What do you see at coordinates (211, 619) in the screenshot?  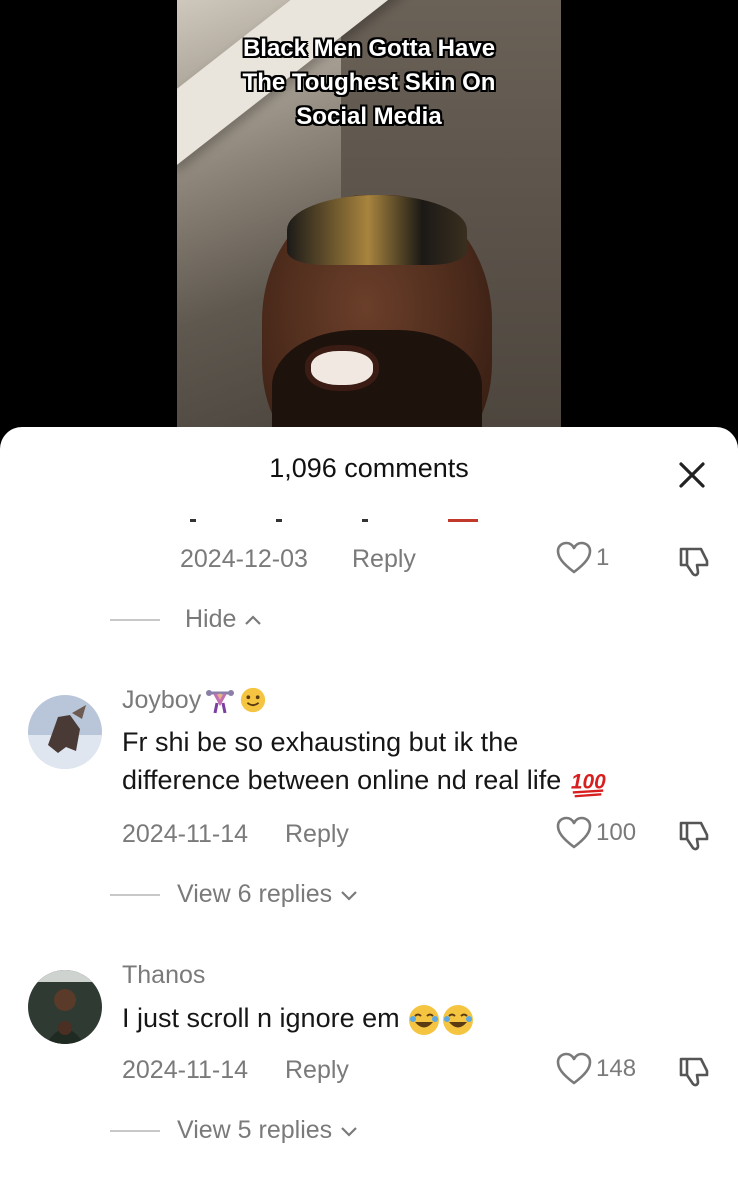 I see `hide-replies-label: Hide` at bounding box center [211, 619].